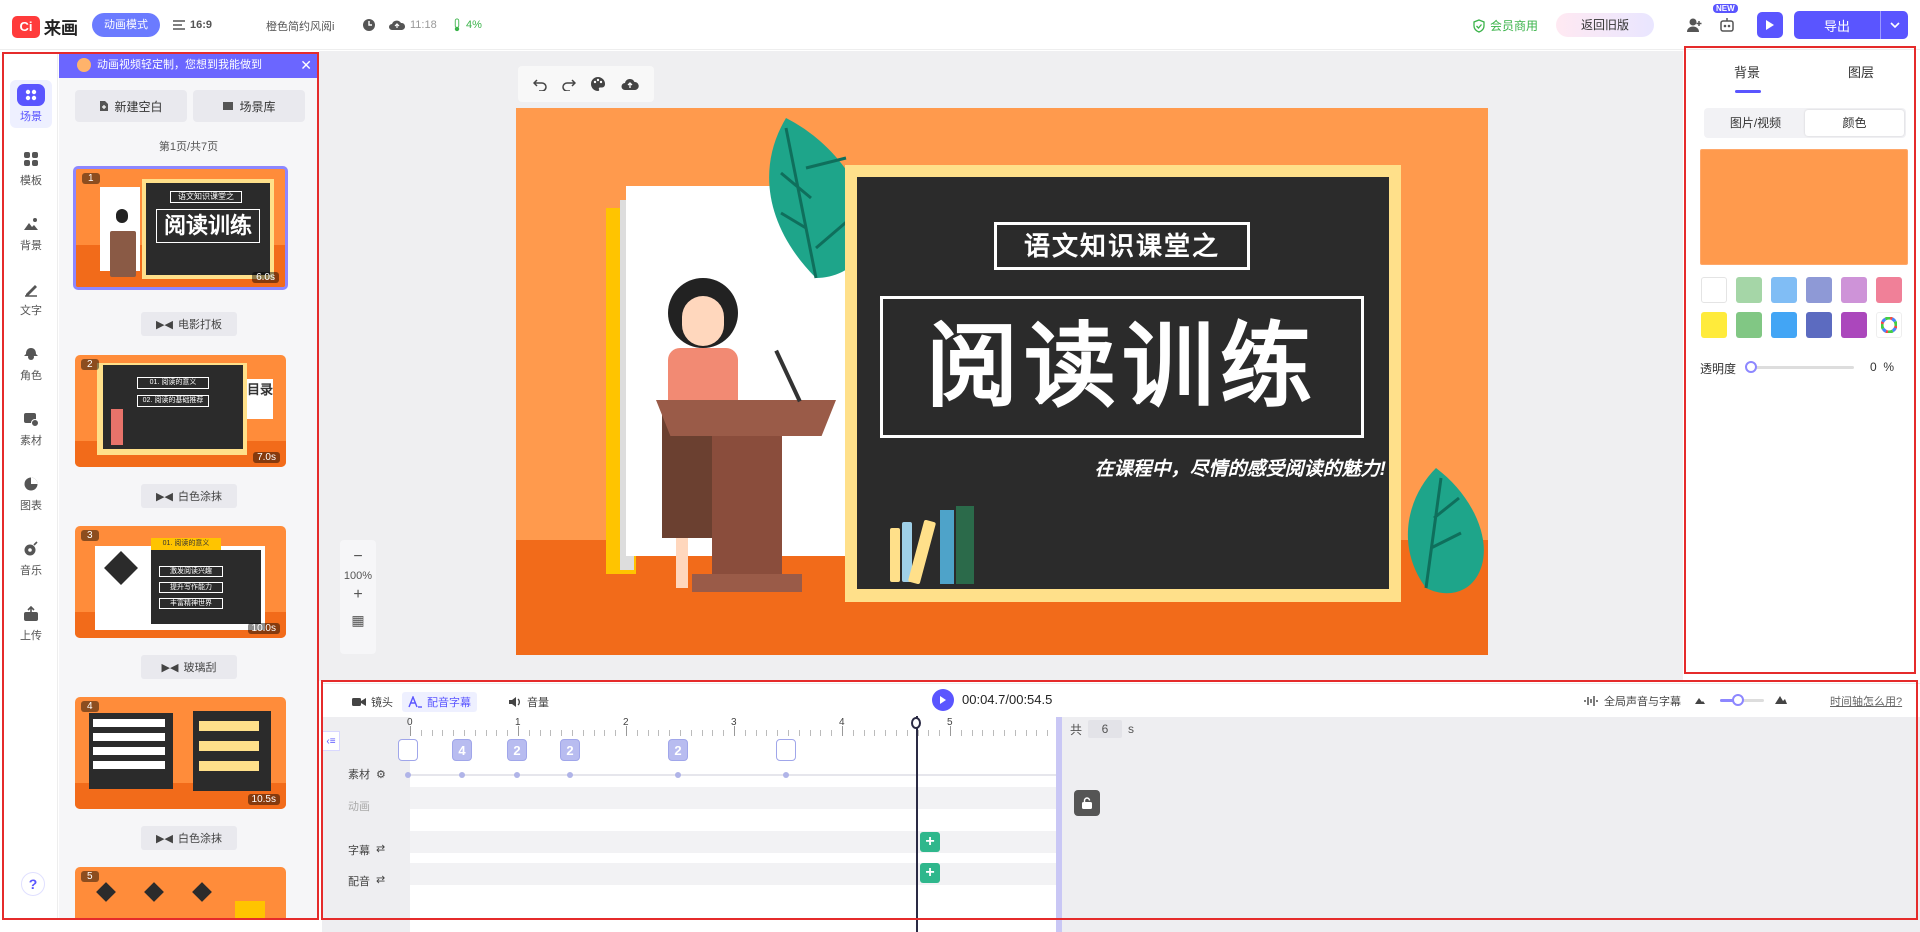 The image size is (1920, 932). I want to click on subtitle-track, so click(735, 842).